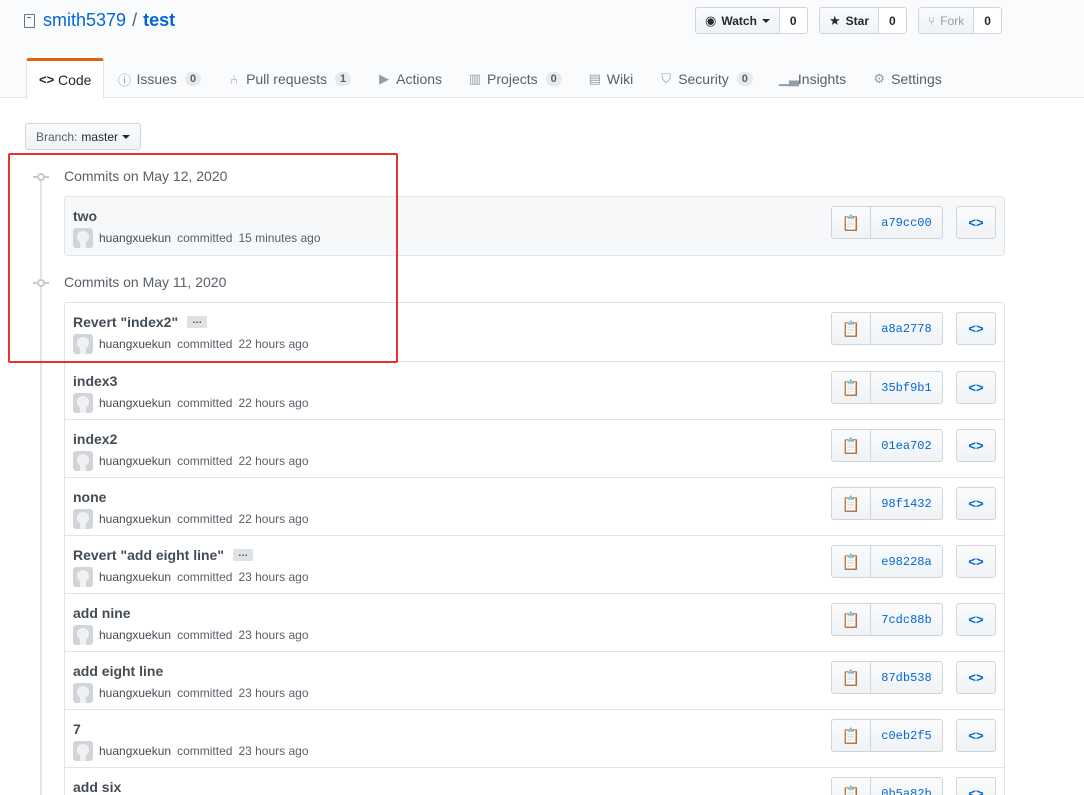 The image size is (1084, 795). I want to click on repo-owner-link: smith5379, so click(84, 20).